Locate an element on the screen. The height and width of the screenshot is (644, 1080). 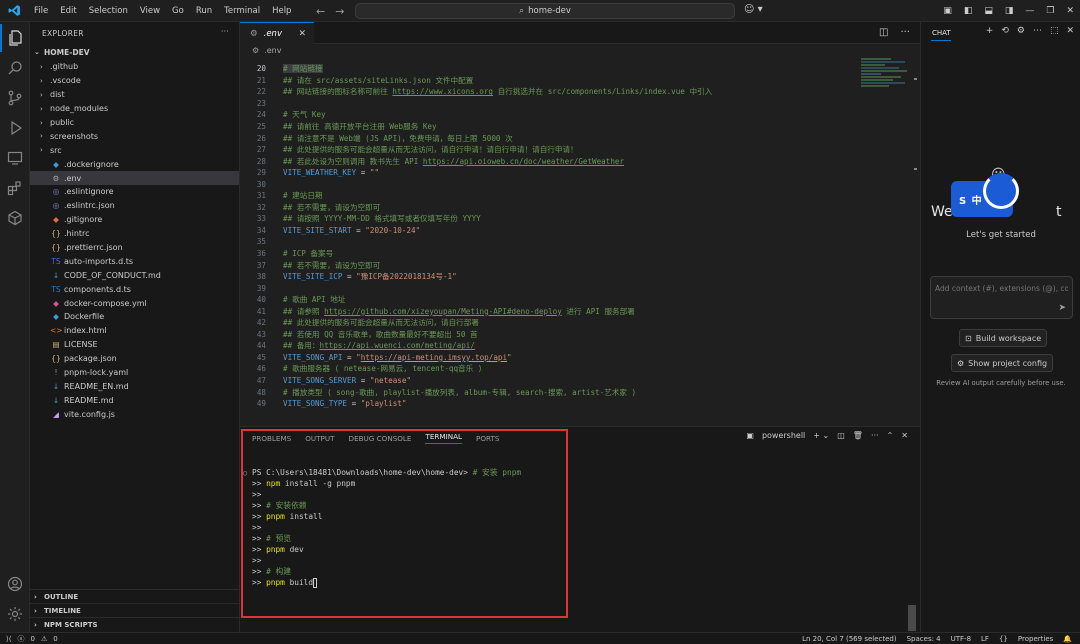
toggle-secondary-sidebar-icon: ◨ is located at coordinates (1009, 11).